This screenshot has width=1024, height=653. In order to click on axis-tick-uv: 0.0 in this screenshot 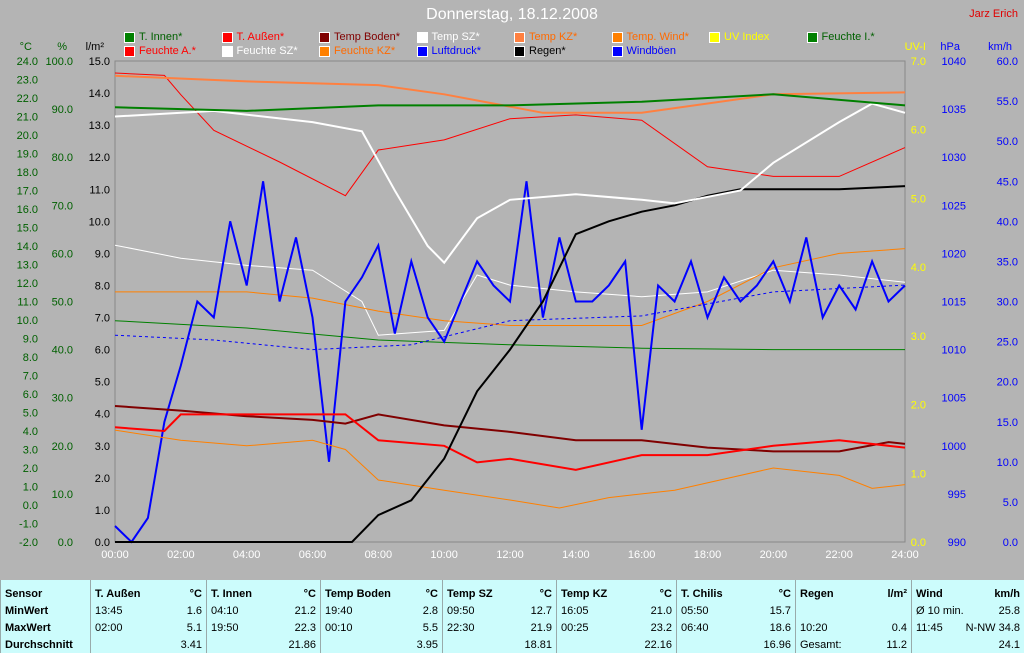, I will do `click(918, 543)`.